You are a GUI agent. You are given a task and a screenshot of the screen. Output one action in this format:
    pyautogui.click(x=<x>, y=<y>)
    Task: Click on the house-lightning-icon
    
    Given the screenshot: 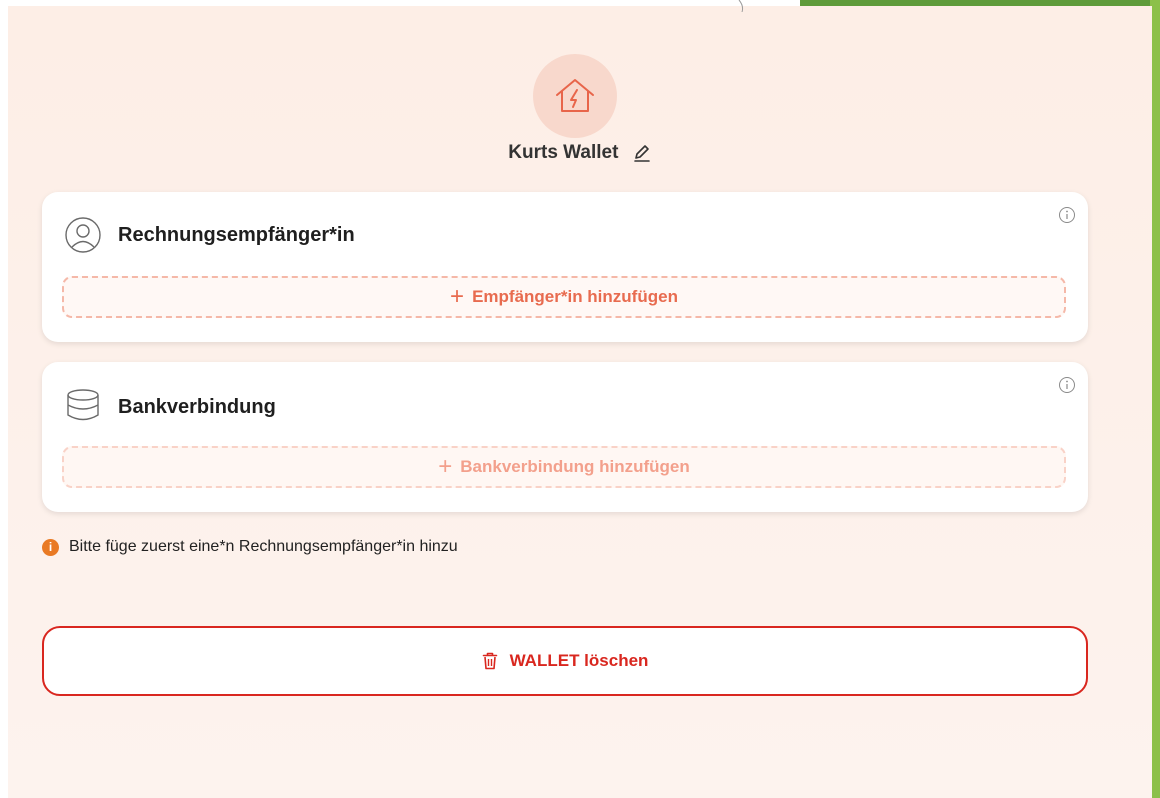 What is the action you would take?
    pyautogui.click(x=575, y=95)
    